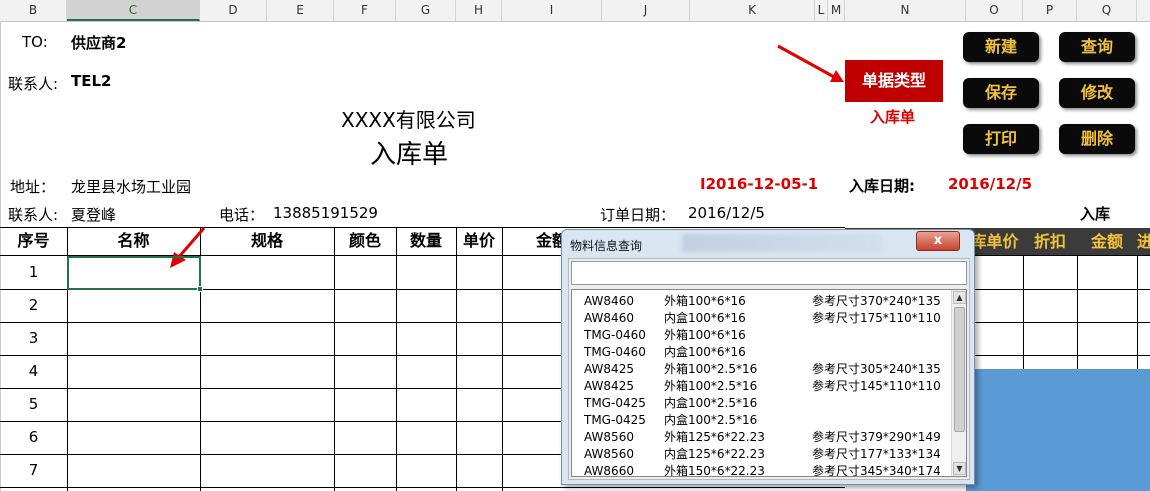 The width and height of the screenshot is (1150, 491). What do you see at coordinates (266, 240) in the screenshot?
I see `header-cell: 规格` at bounding box center [266, 240].